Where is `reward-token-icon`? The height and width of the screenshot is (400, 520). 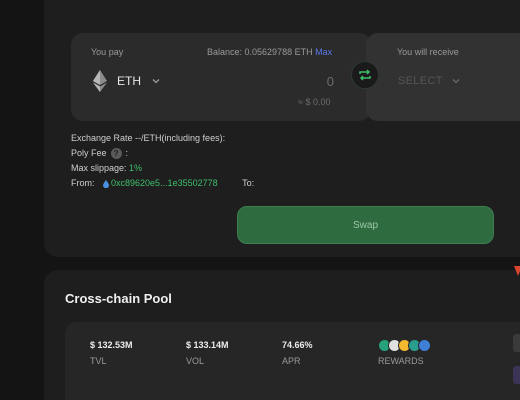
reward-token-icon is located at coordinates (424, 345).